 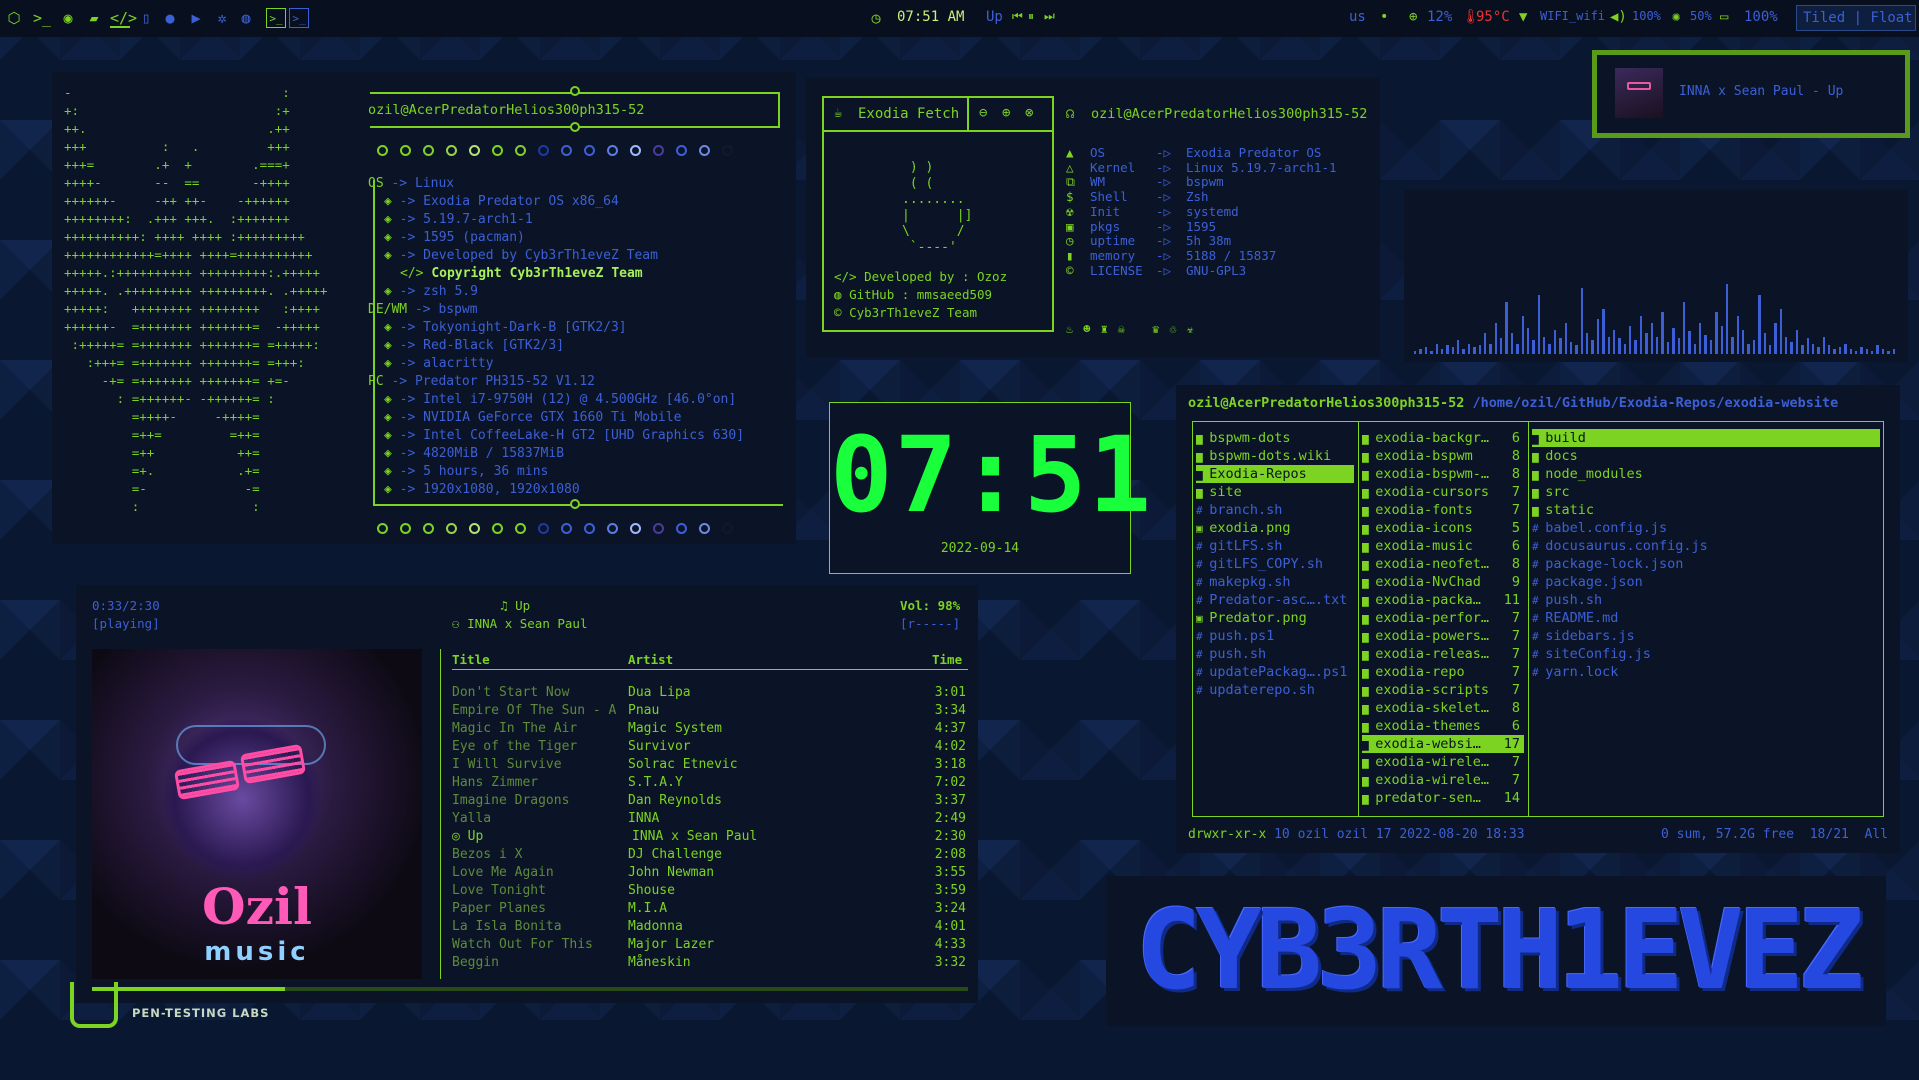 I want to click on song-row: I Will Survive Solrac Etnevic 3:18, so click(x=710, y=766).